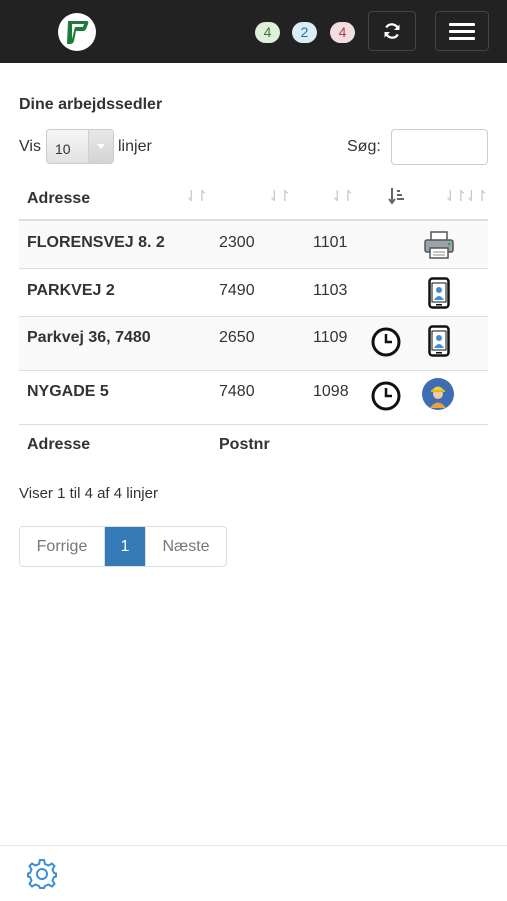 This screenshot has height=901, width=507. Describe the element at coordinates (80, 146) in the screenshot. I see `page-length-select: 10` at that location.